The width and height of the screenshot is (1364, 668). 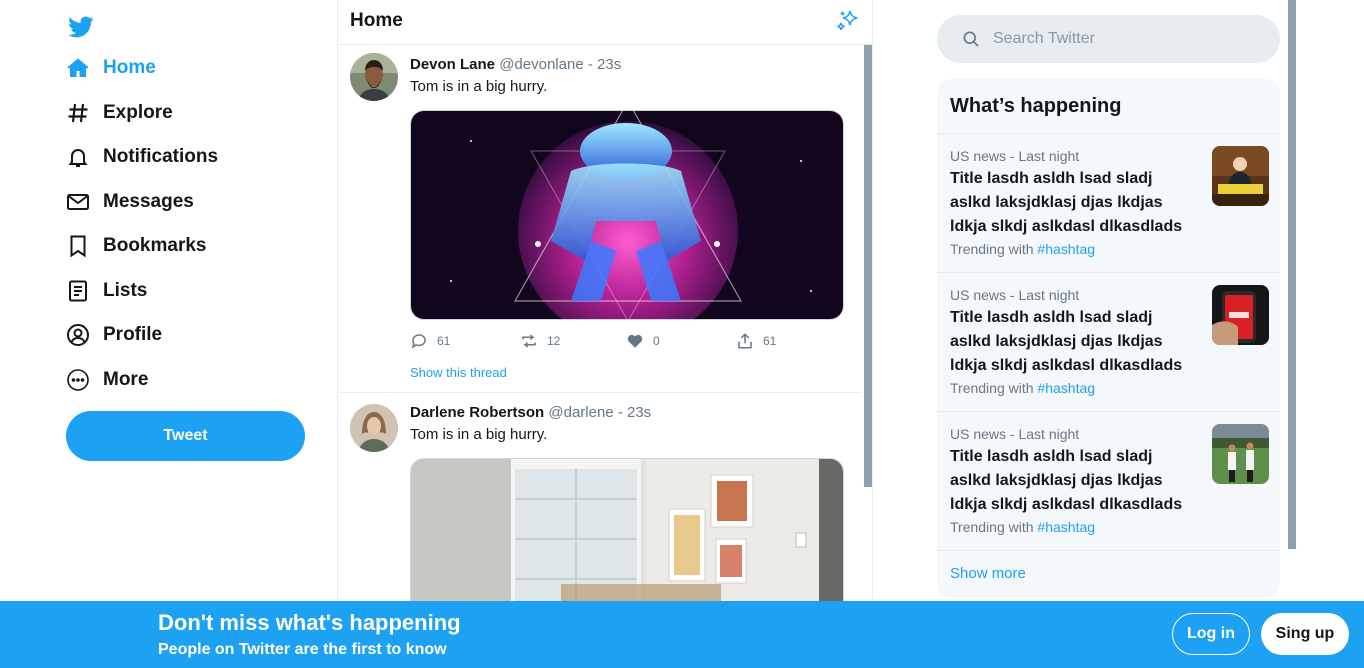 I want to click on search-icon, so click(x=971, y=39).